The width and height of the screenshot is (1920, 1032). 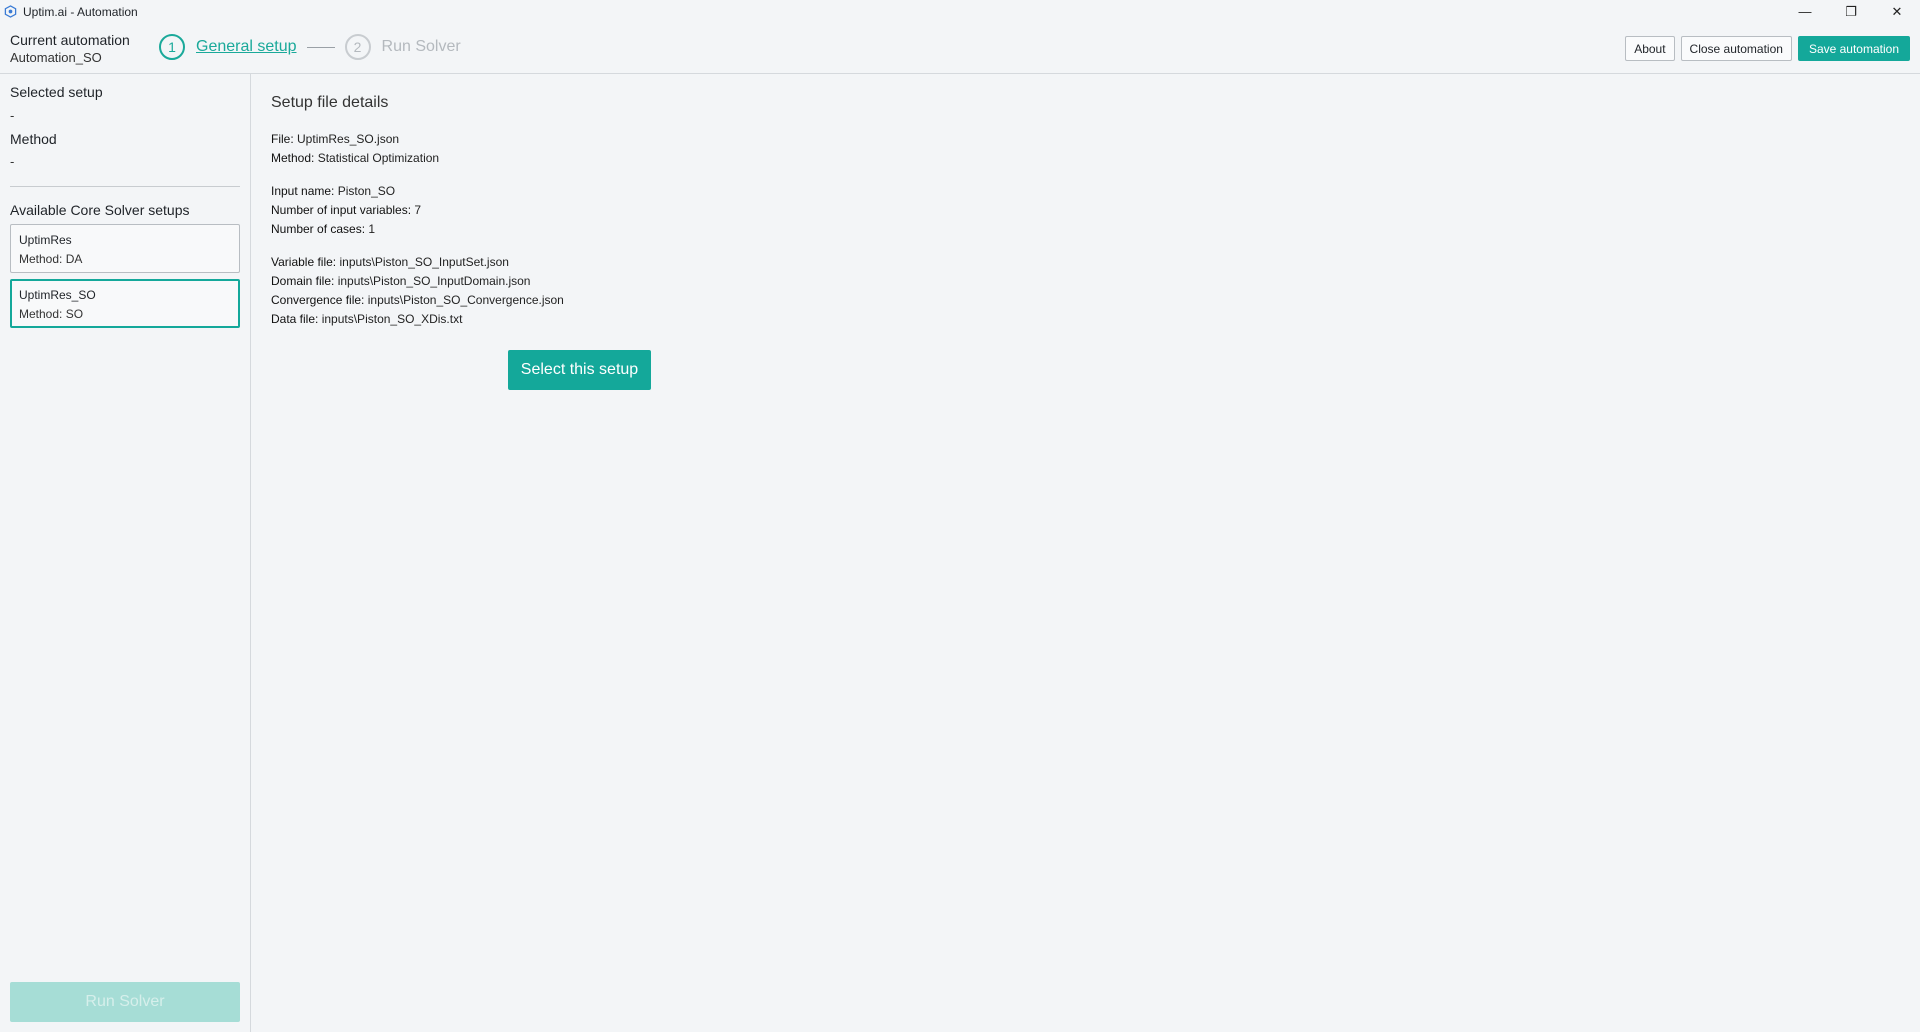 I want to click on detail-value: inputs\Piston_SO_XDis.txt, so click(x=392, y=319).